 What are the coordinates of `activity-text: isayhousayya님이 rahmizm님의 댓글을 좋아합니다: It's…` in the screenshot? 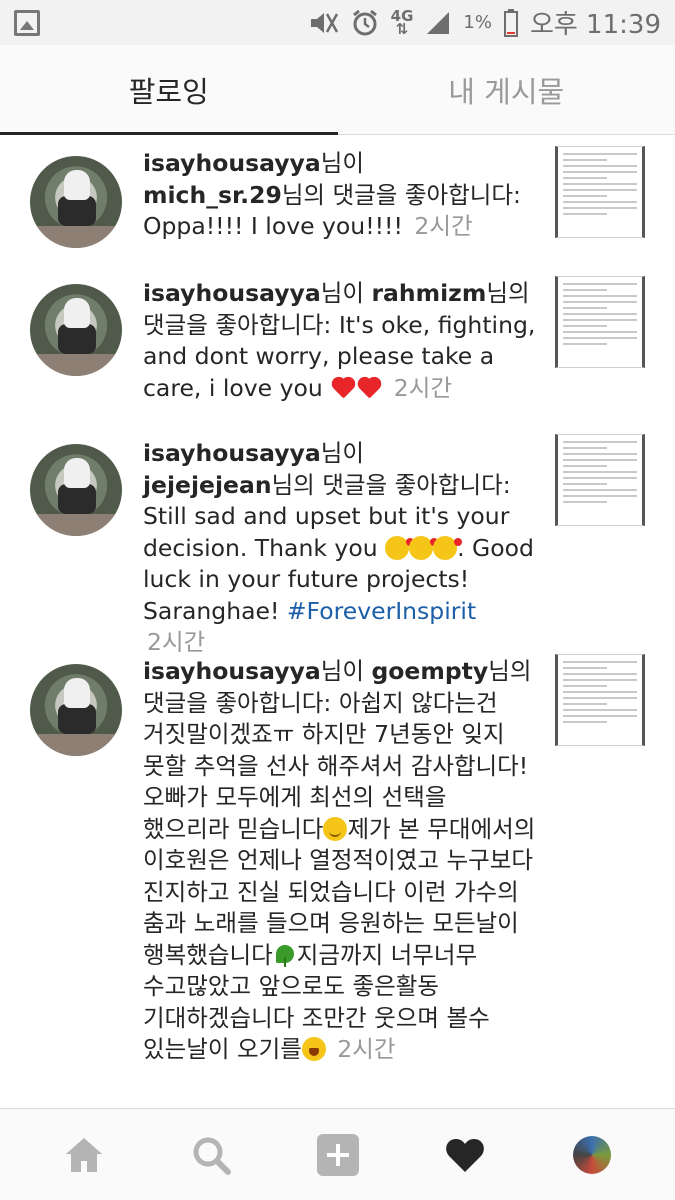 It's located at (339, 340).